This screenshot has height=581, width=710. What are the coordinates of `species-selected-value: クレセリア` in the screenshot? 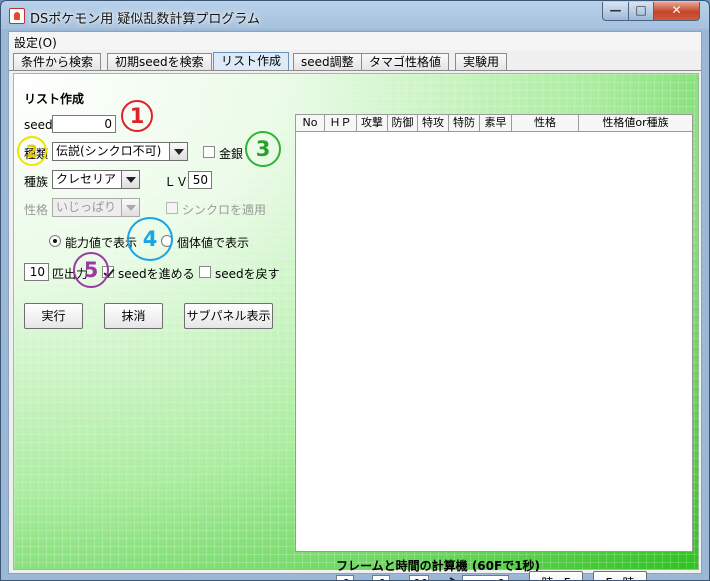 It's located at (86, 179).